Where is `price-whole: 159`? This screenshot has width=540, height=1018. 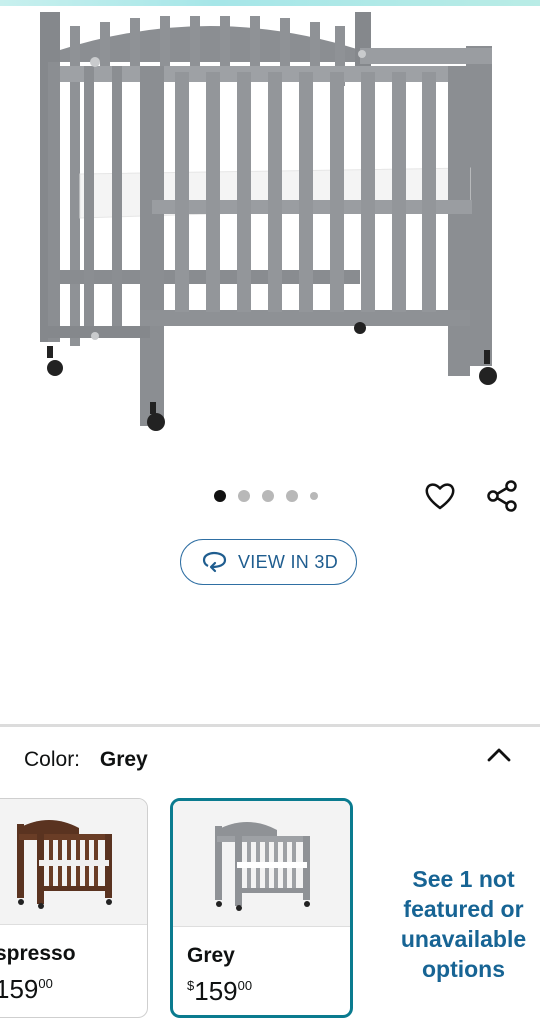
price-whole: 159 is located at coordinates (216, 991).